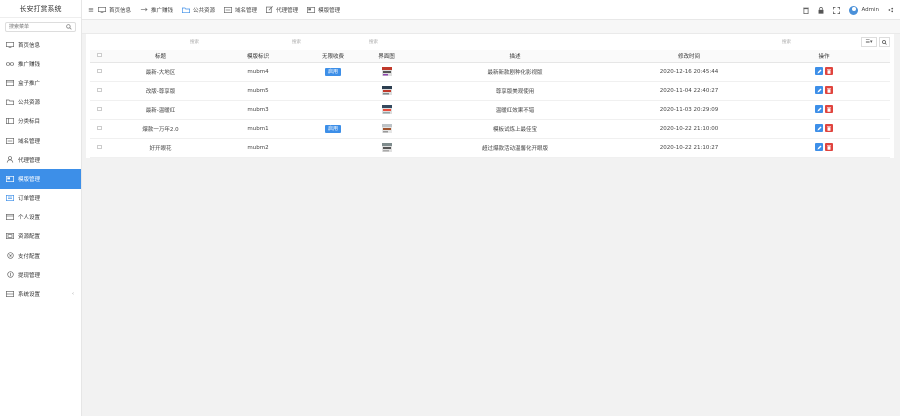 The width and height of the screenshot is (900, 416). What do you see at coordinates (40, 274) in the screenshot?
I see `sidebar-item-withdraw: 提现管理` at bounding box center [40, 274].